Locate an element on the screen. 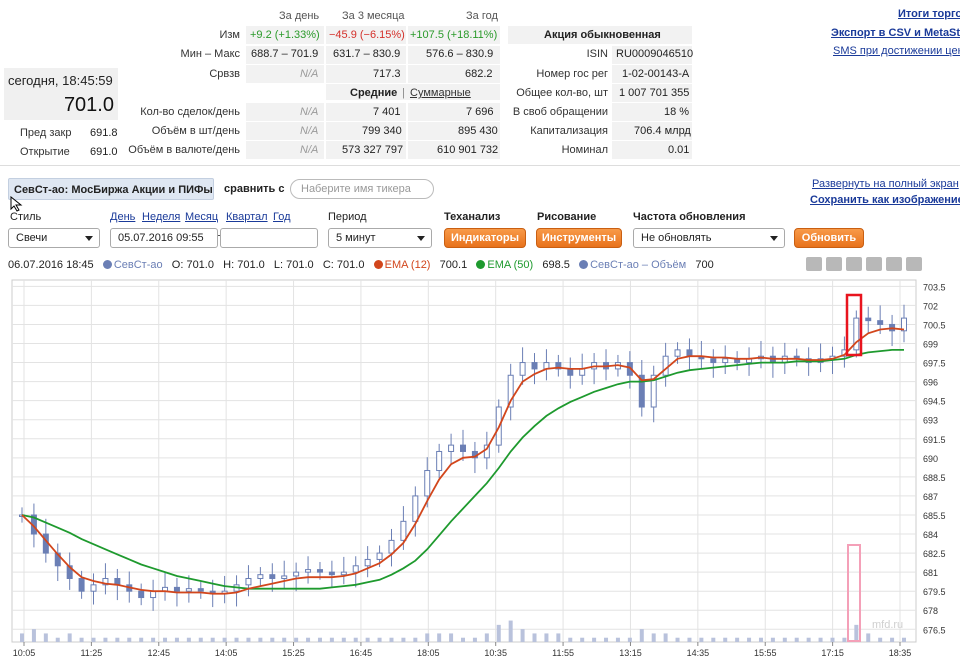  minmax-day: 688.7 – 701.9 is located at coordinates (285, 54).